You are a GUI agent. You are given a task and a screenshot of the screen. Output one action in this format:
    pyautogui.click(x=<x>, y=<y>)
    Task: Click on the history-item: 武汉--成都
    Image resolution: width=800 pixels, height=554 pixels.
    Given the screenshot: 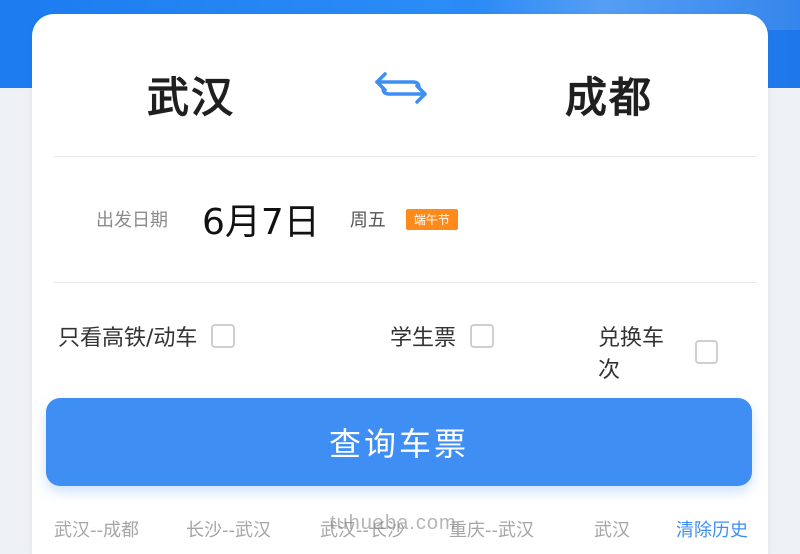 What is the action you would take?
    pyautogui.click(x=96, y=529)
    